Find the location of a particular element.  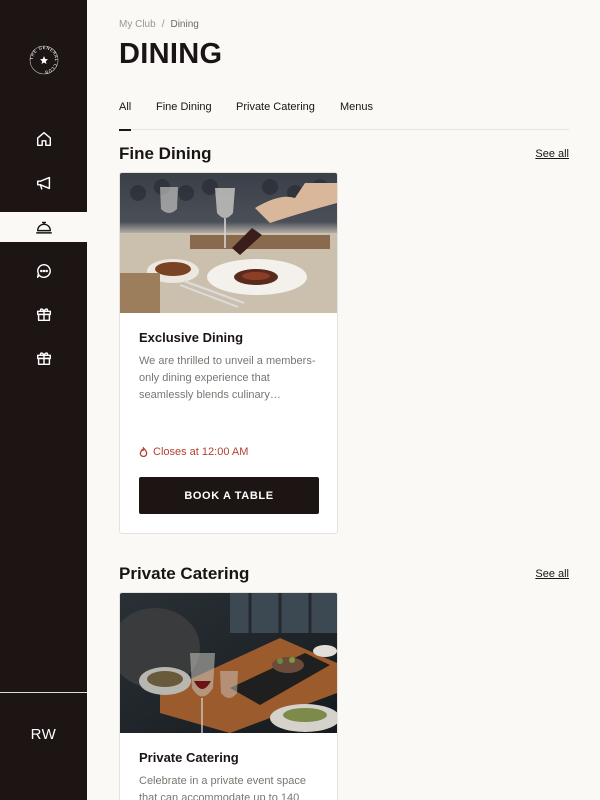

tab-all: All is located at coordinates (125, 116).